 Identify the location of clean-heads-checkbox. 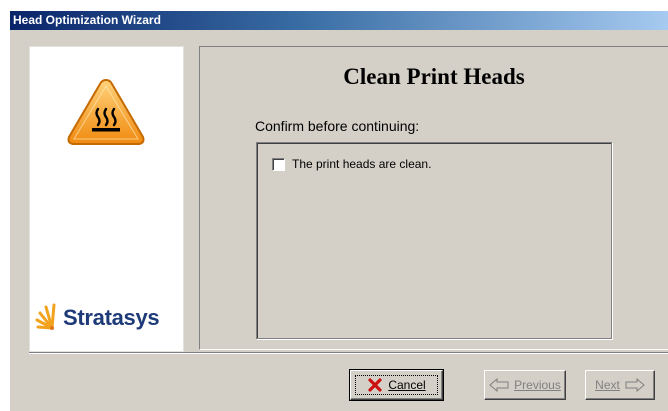
(278, 164).